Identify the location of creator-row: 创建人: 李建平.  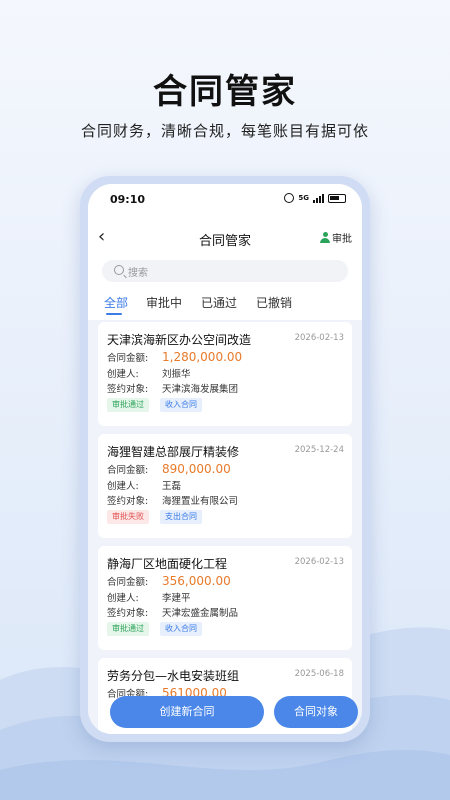
(149, 597).